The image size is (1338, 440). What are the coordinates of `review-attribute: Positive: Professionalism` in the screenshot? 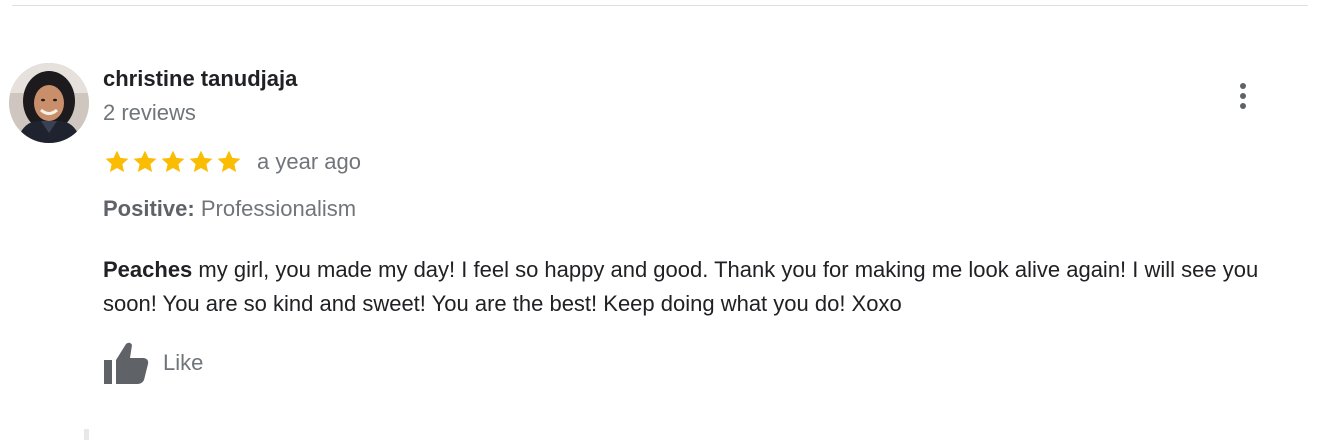 It's located at (229, 209).